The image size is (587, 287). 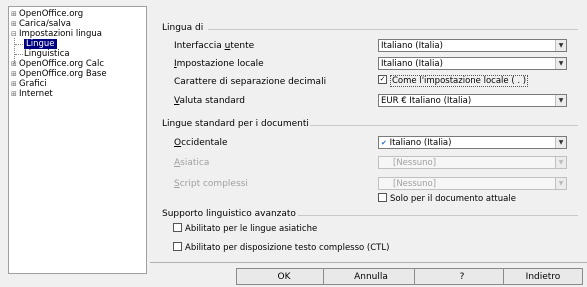 What do you see at coordinates (453, 81) in the screenshot?
I see `come-impostazione-locale-checkbox: ✓ Come l'impostazione locale ( . )` at bounding box center [453, 81].